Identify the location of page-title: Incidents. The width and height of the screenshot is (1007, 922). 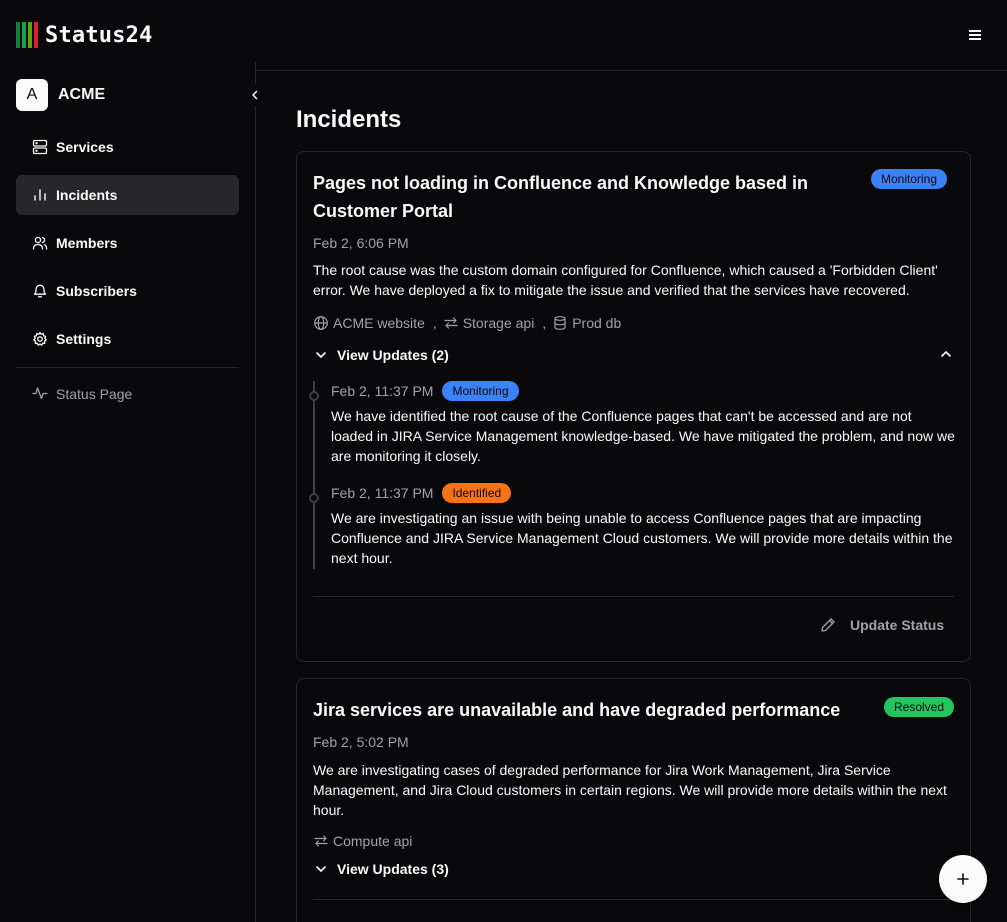
(349, 119).